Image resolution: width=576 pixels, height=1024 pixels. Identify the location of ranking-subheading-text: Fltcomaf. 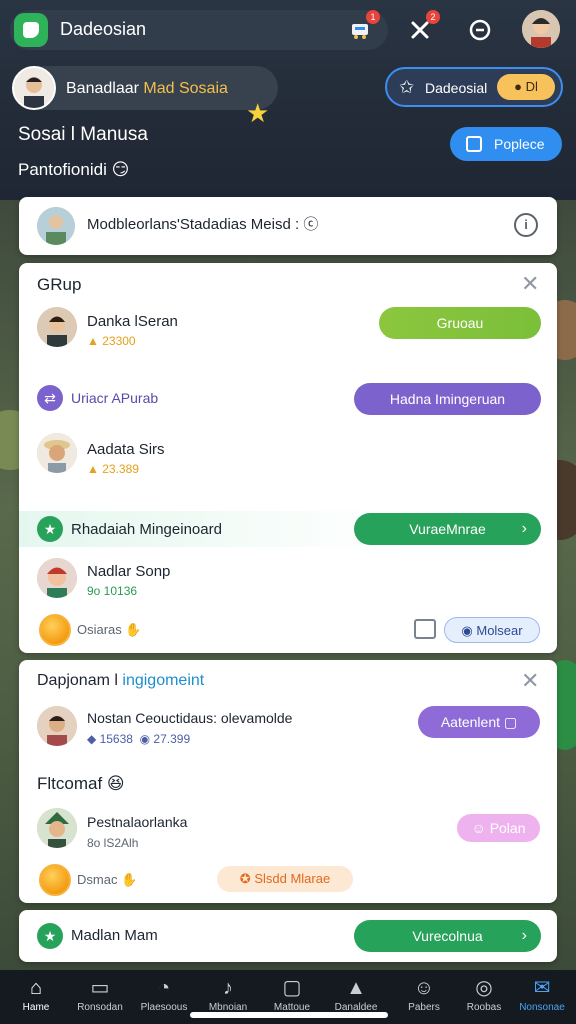
(70, 783).